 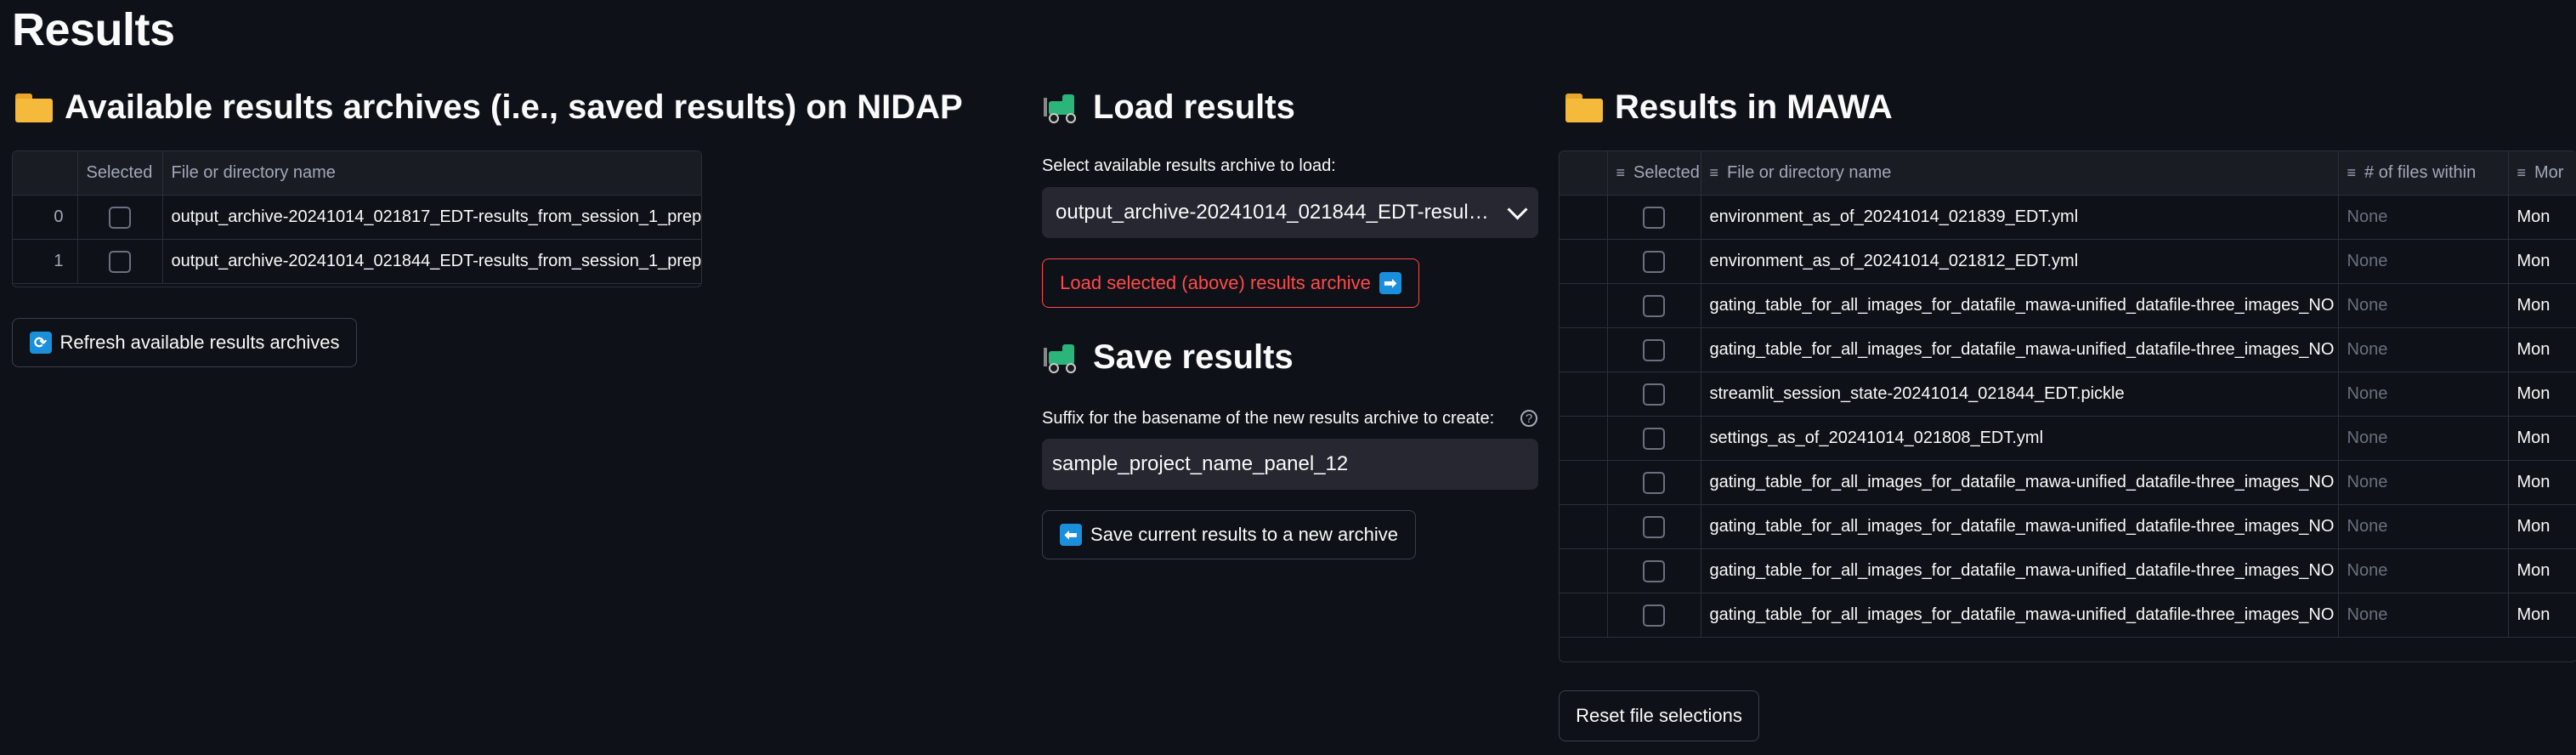 I want to click on edit-column-icon: ≡, so click(x=2352, y=172).